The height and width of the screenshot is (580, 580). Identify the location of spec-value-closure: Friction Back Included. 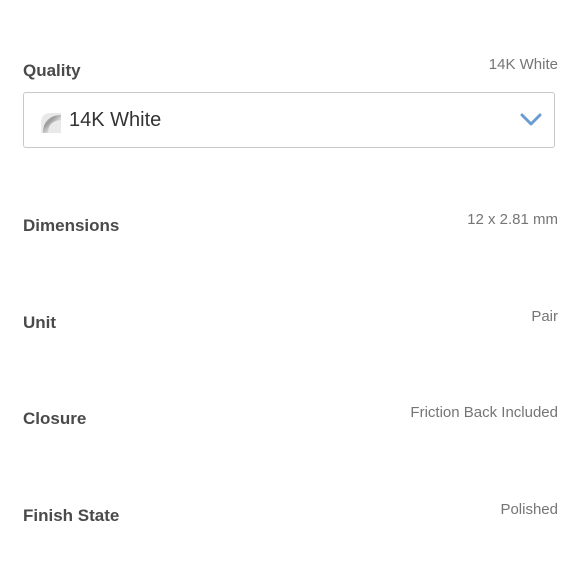
(484, 412).